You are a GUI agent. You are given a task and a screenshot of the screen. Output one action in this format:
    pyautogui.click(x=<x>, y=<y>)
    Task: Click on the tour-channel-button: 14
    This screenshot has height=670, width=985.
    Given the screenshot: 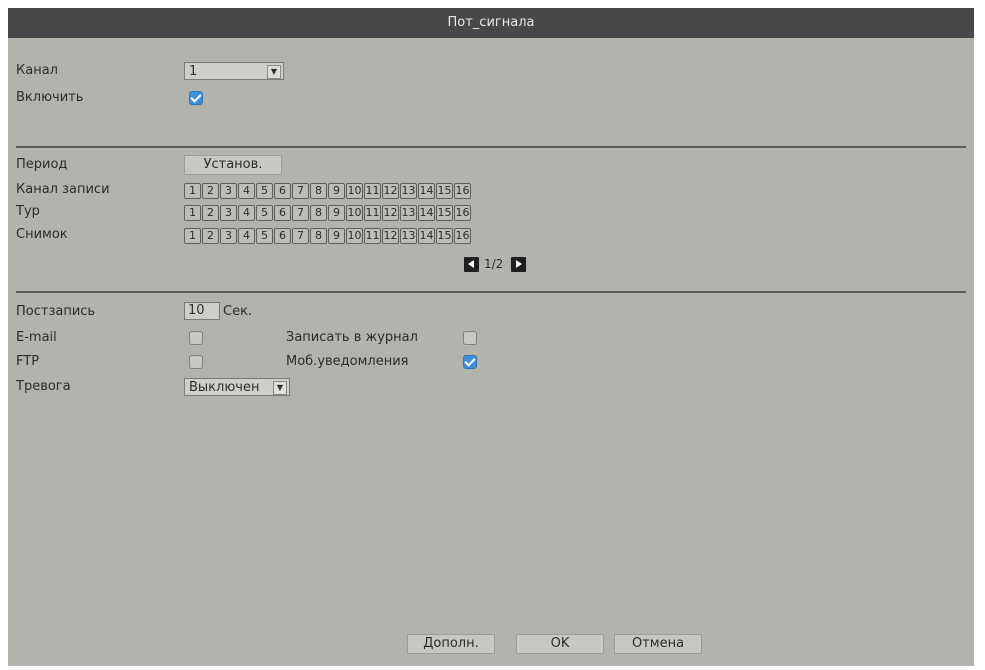 What is the action you would take?
    pyautogui.click(x=426, y=213)
    